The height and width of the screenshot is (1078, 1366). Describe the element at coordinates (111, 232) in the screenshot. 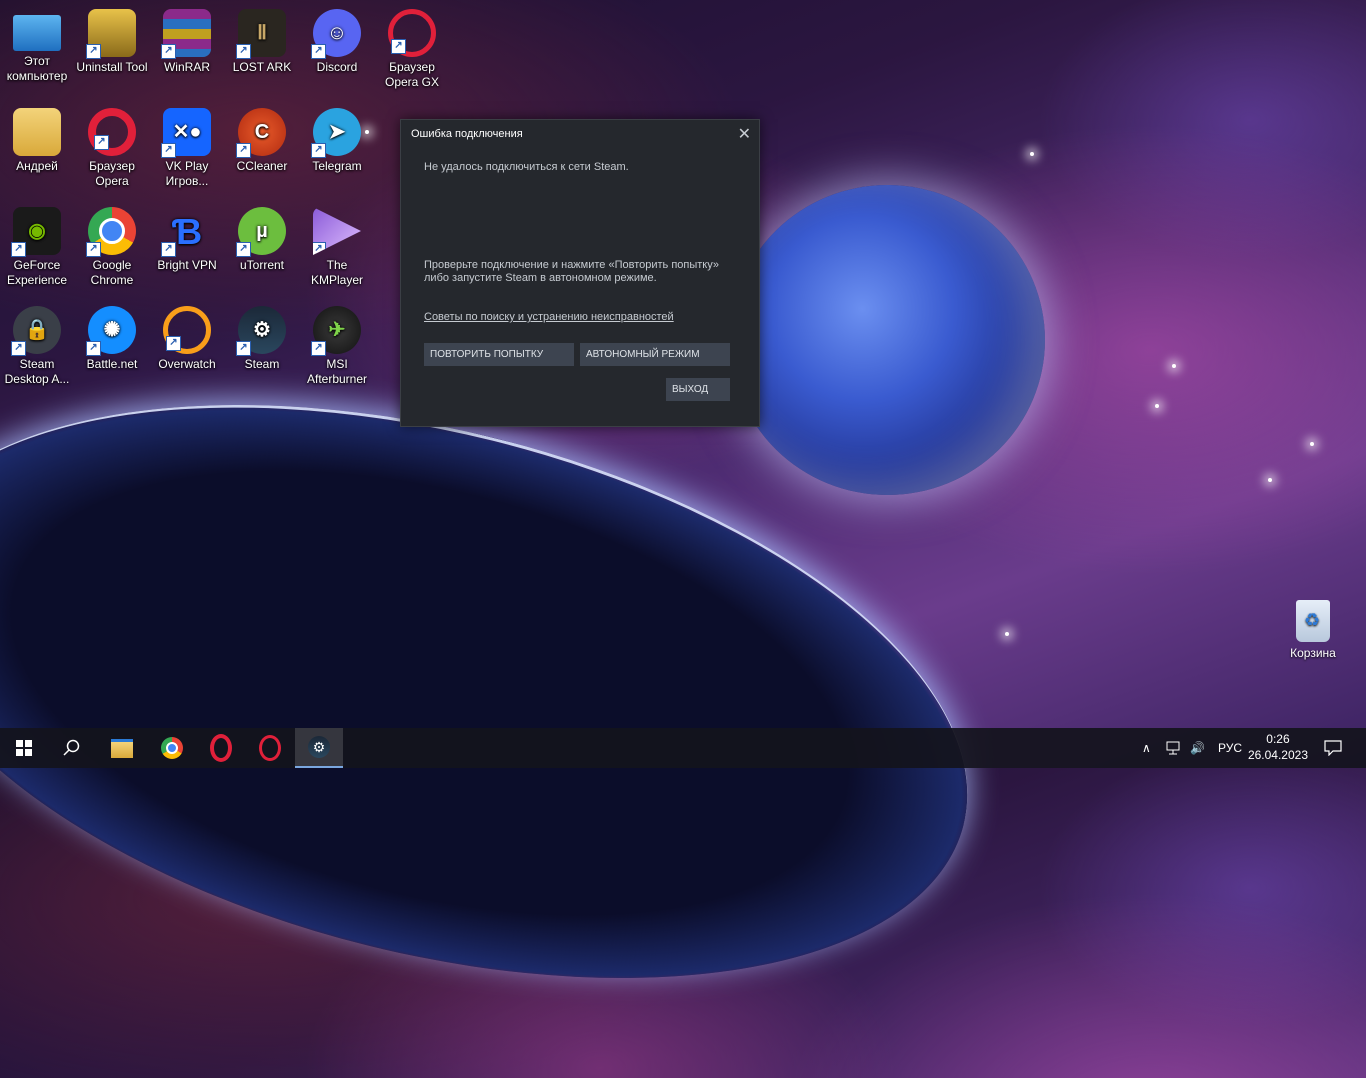

I see `chrome-icon: ↗` at that location.